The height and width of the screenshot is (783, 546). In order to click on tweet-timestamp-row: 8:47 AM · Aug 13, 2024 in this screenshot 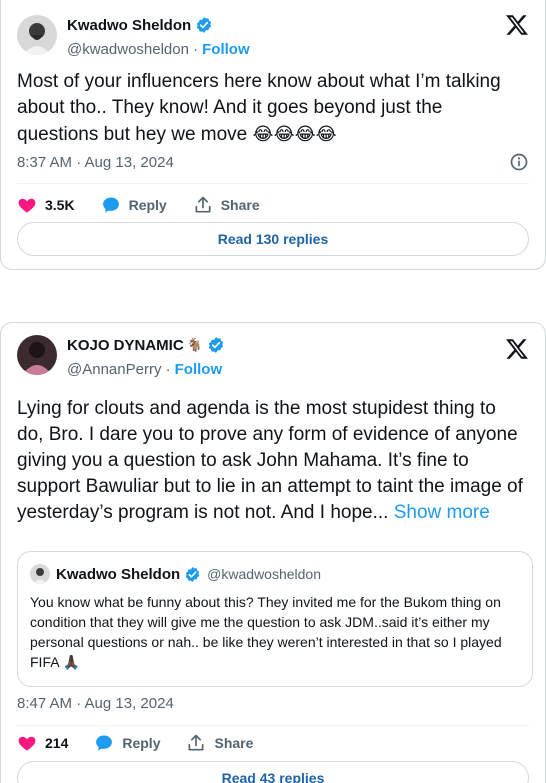, I will do `click(273, 703)`.